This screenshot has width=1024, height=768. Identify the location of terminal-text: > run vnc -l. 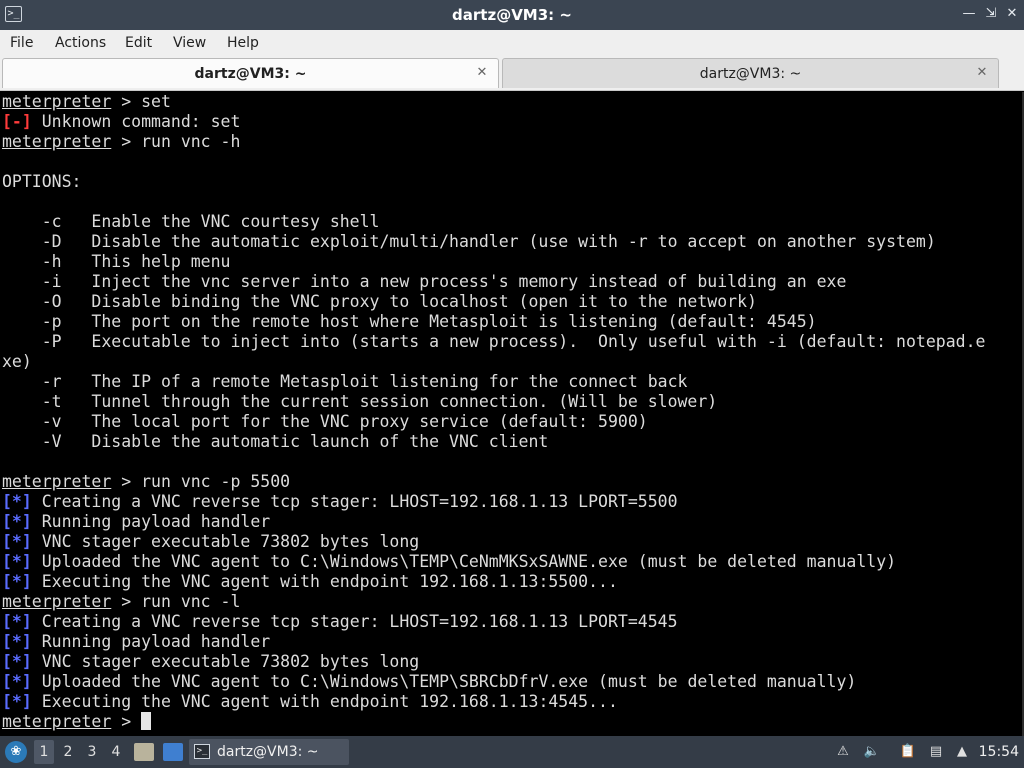
(176, 601).